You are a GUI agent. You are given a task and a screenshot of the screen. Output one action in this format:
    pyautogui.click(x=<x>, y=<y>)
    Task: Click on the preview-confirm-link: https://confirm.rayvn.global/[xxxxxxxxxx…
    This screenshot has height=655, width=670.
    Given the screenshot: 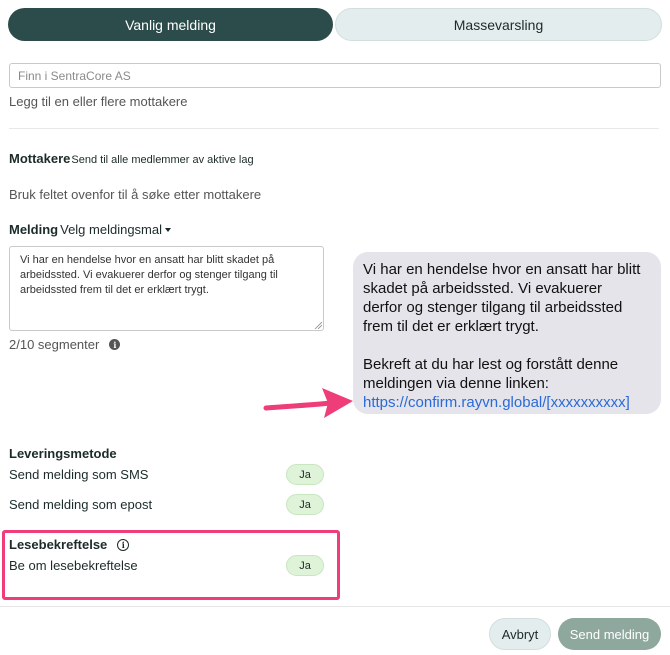 What is the action you would take?
    pyautogui.click(x=507, y=402)
    